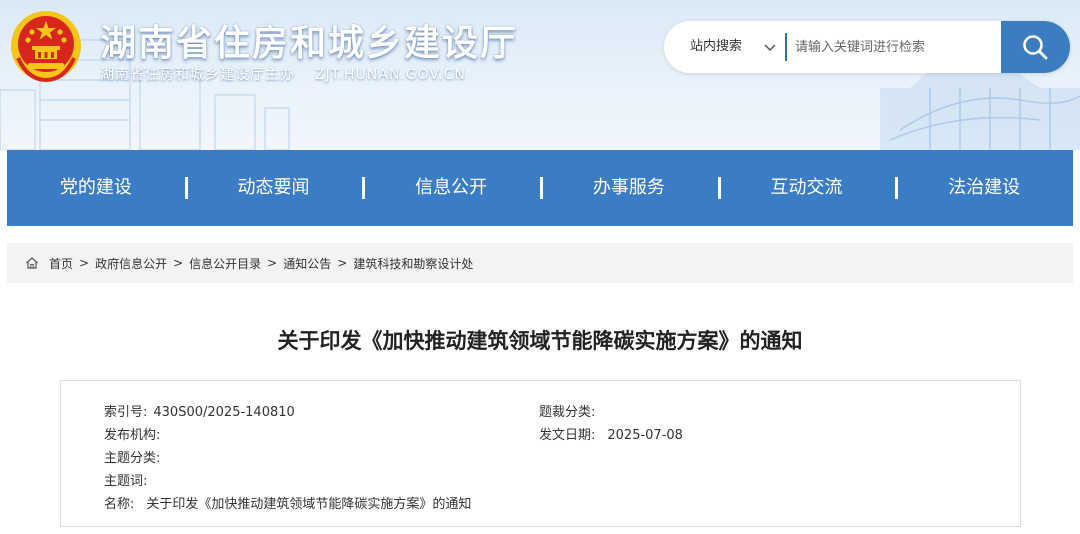  What do you see at coordinates (224, 412) in the screenshot?
I see `meta-index-value: 430S00/2025-140810` at bounding box center [224, 412].